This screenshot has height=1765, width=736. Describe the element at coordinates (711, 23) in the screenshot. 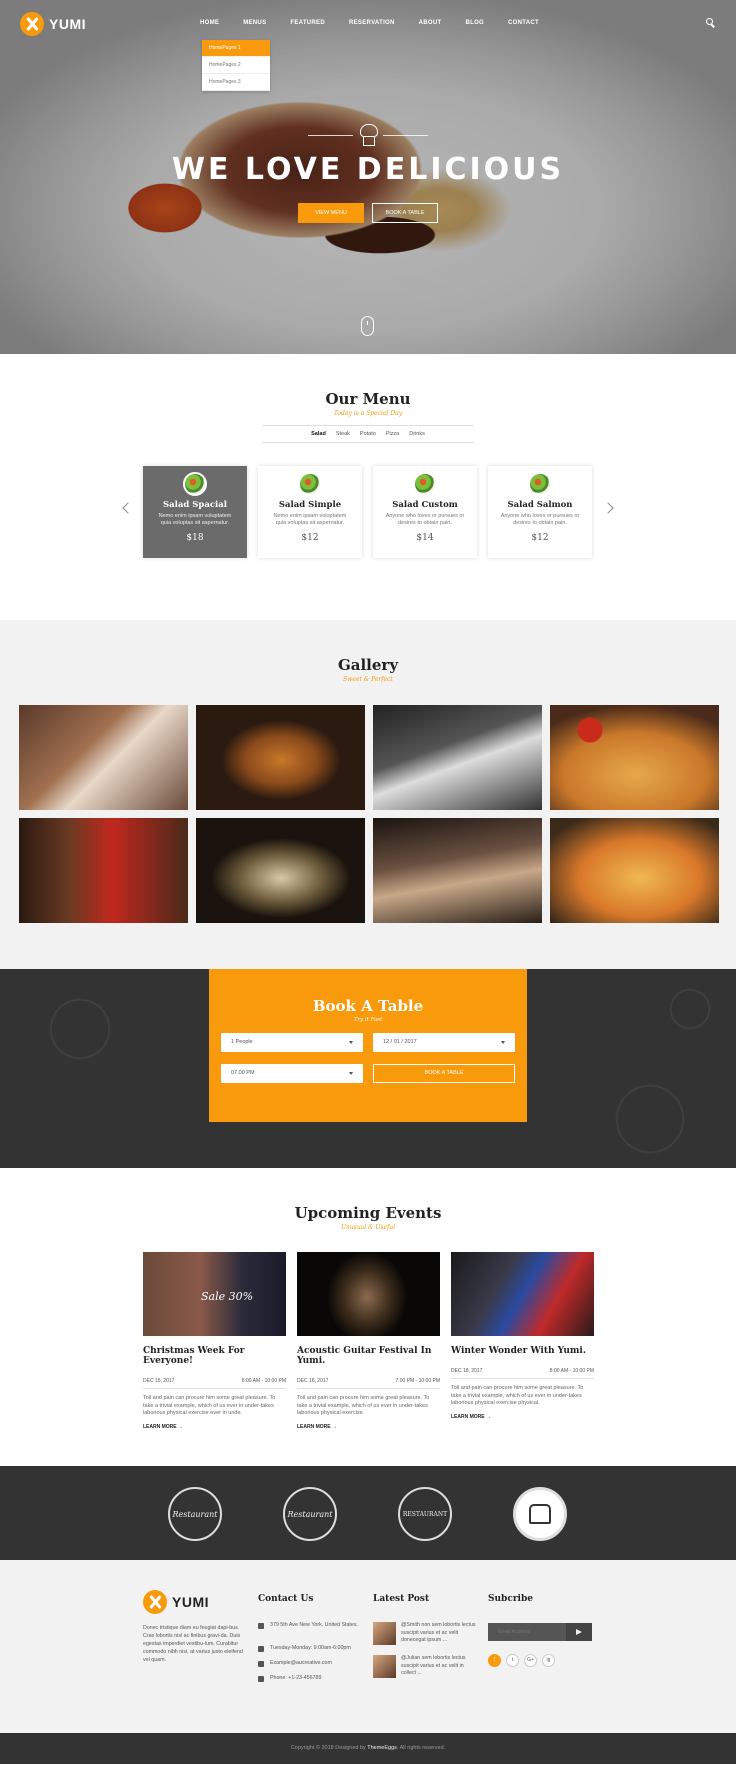

I see `search-icon` at that location.